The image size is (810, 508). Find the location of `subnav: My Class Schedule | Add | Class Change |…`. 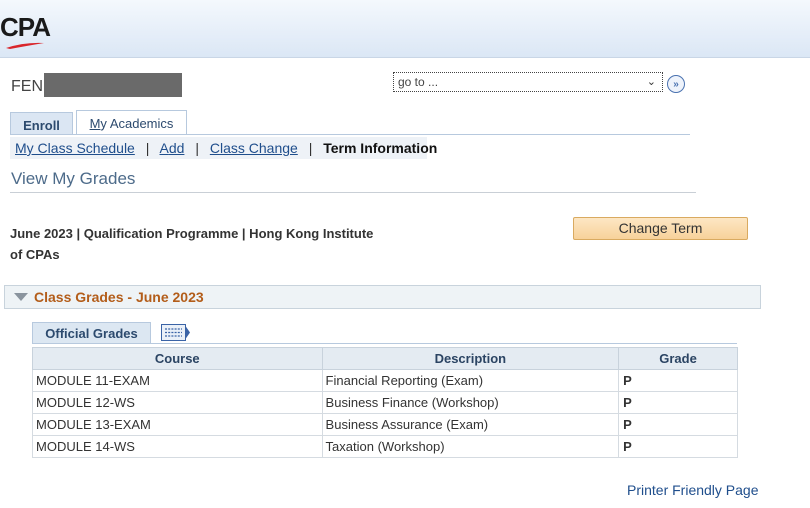

subnav: My Class Schedule | Add | Class Change |… is located at coordinates (223, 148).